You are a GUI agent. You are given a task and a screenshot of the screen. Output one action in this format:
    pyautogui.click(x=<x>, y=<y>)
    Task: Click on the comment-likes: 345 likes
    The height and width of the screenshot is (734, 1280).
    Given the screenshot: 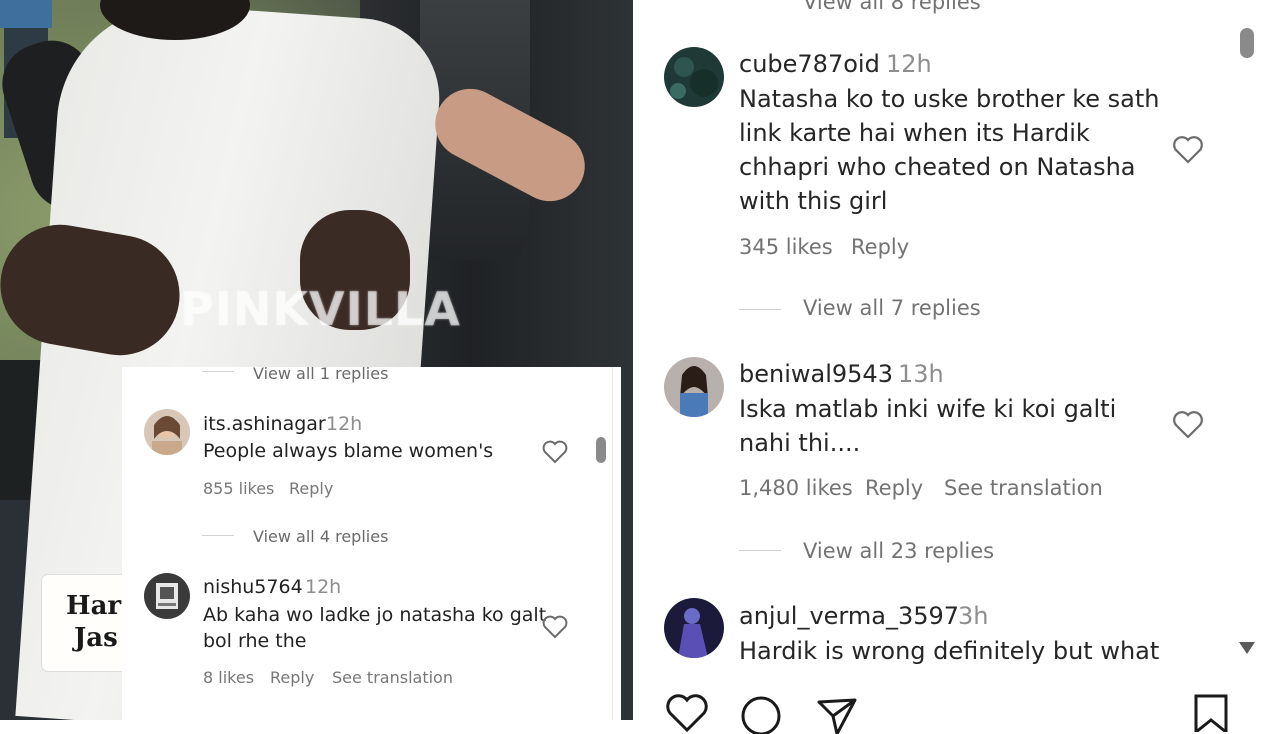 What is the action you would take?
    pyautogui.click(x=786, y=247)
    